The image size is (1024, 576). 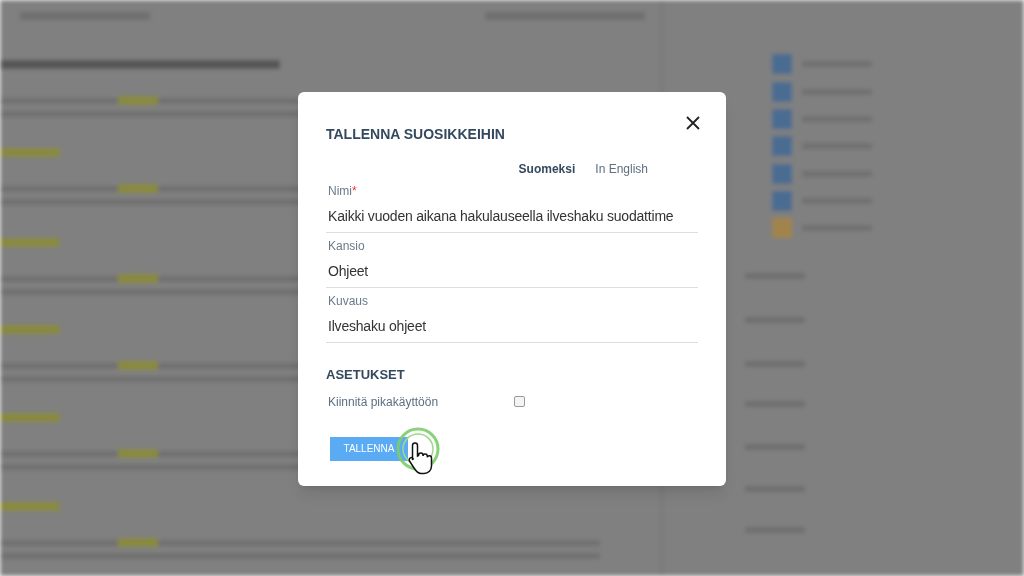 What do you see at coordinates (421, 457) in the screenshot?
I see `hand-cursor-icon` at bounding box center [421, 457].